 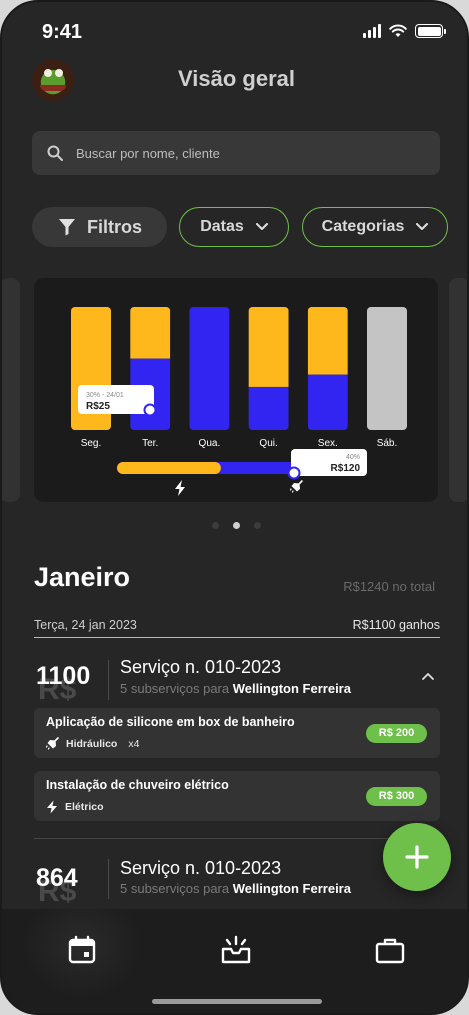 What do you see at coordinates (237, 1001) in the screenshot?
I see `home-indicator` at bounding box center [237, 1001].